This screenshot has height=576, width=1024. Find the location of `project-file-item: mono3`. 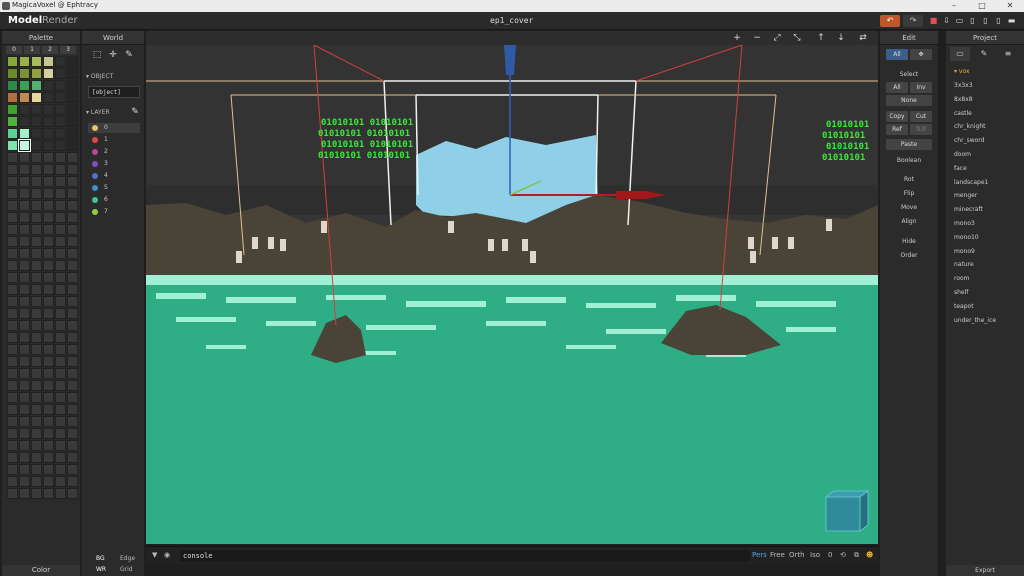

project-file-item: mono3 is located at coordinates (985, 223).